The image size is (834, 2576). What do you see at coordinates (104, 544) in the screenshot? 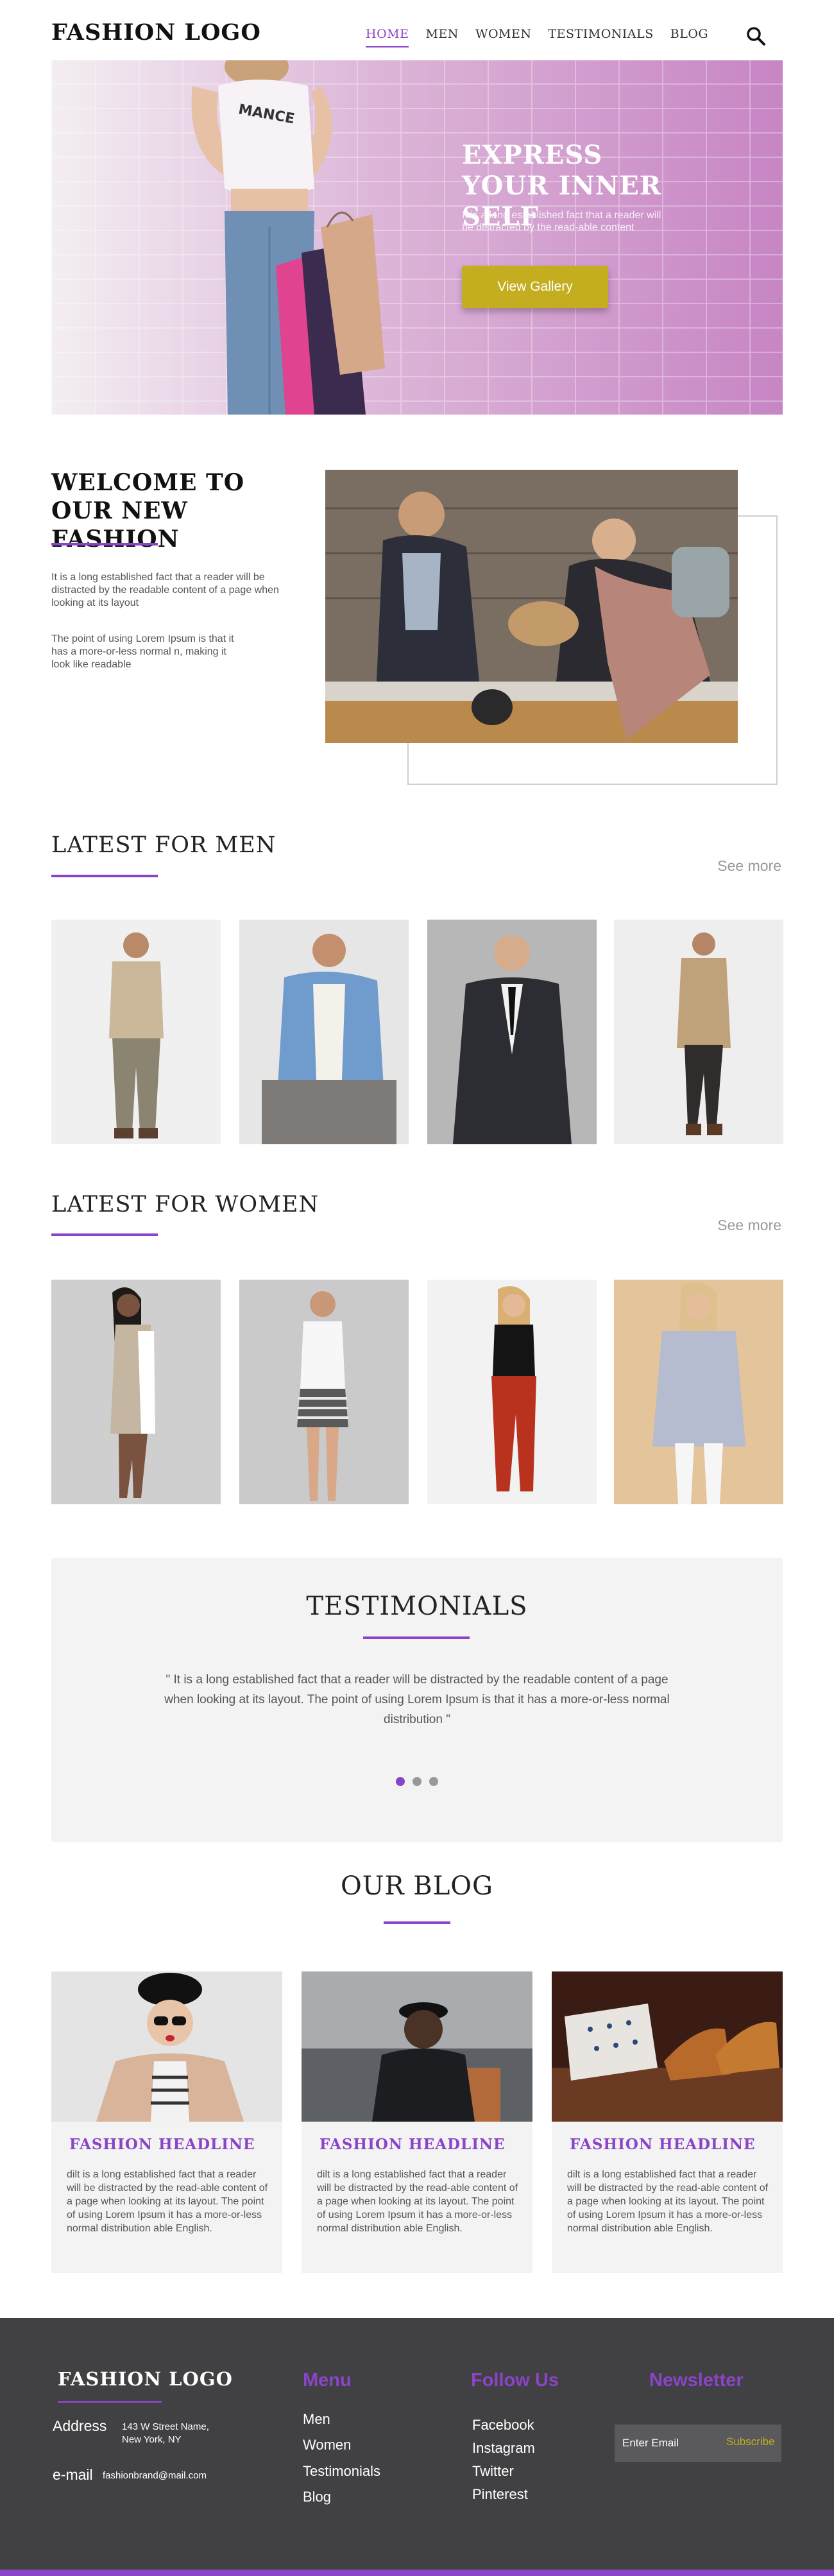
I see `welcome-underline` at bounding box center [104, 544].